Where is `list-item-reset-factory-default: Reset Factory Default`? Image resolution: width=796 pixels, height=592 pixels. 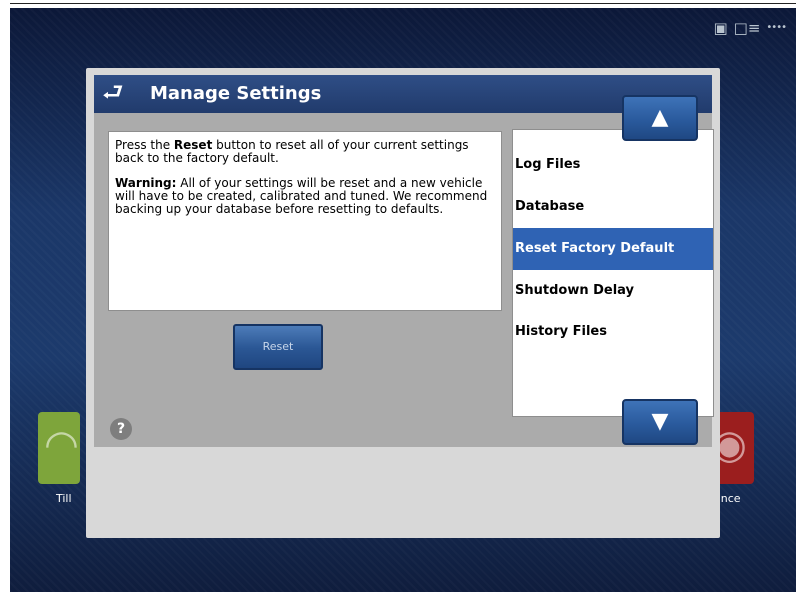 list-item-reset-factory-default: Reset Factory Default is located at coordinates (613, 249).